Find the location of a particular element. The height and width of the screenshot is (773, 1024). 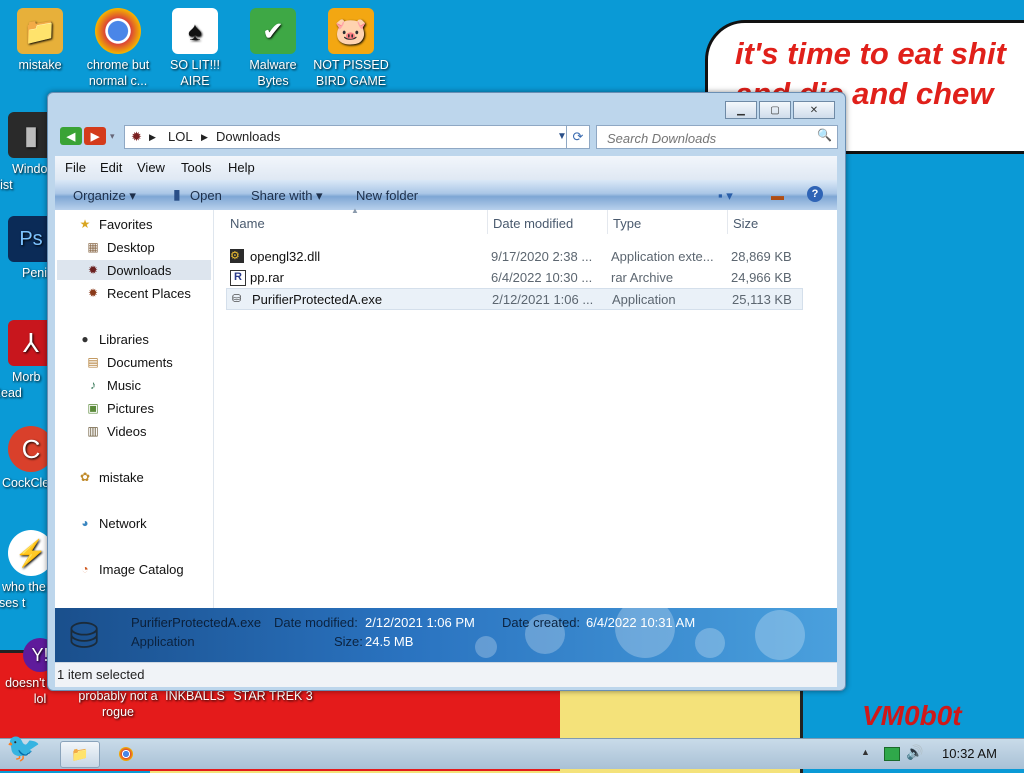

search-box: 🔍 is located at coordinates (717, 137).